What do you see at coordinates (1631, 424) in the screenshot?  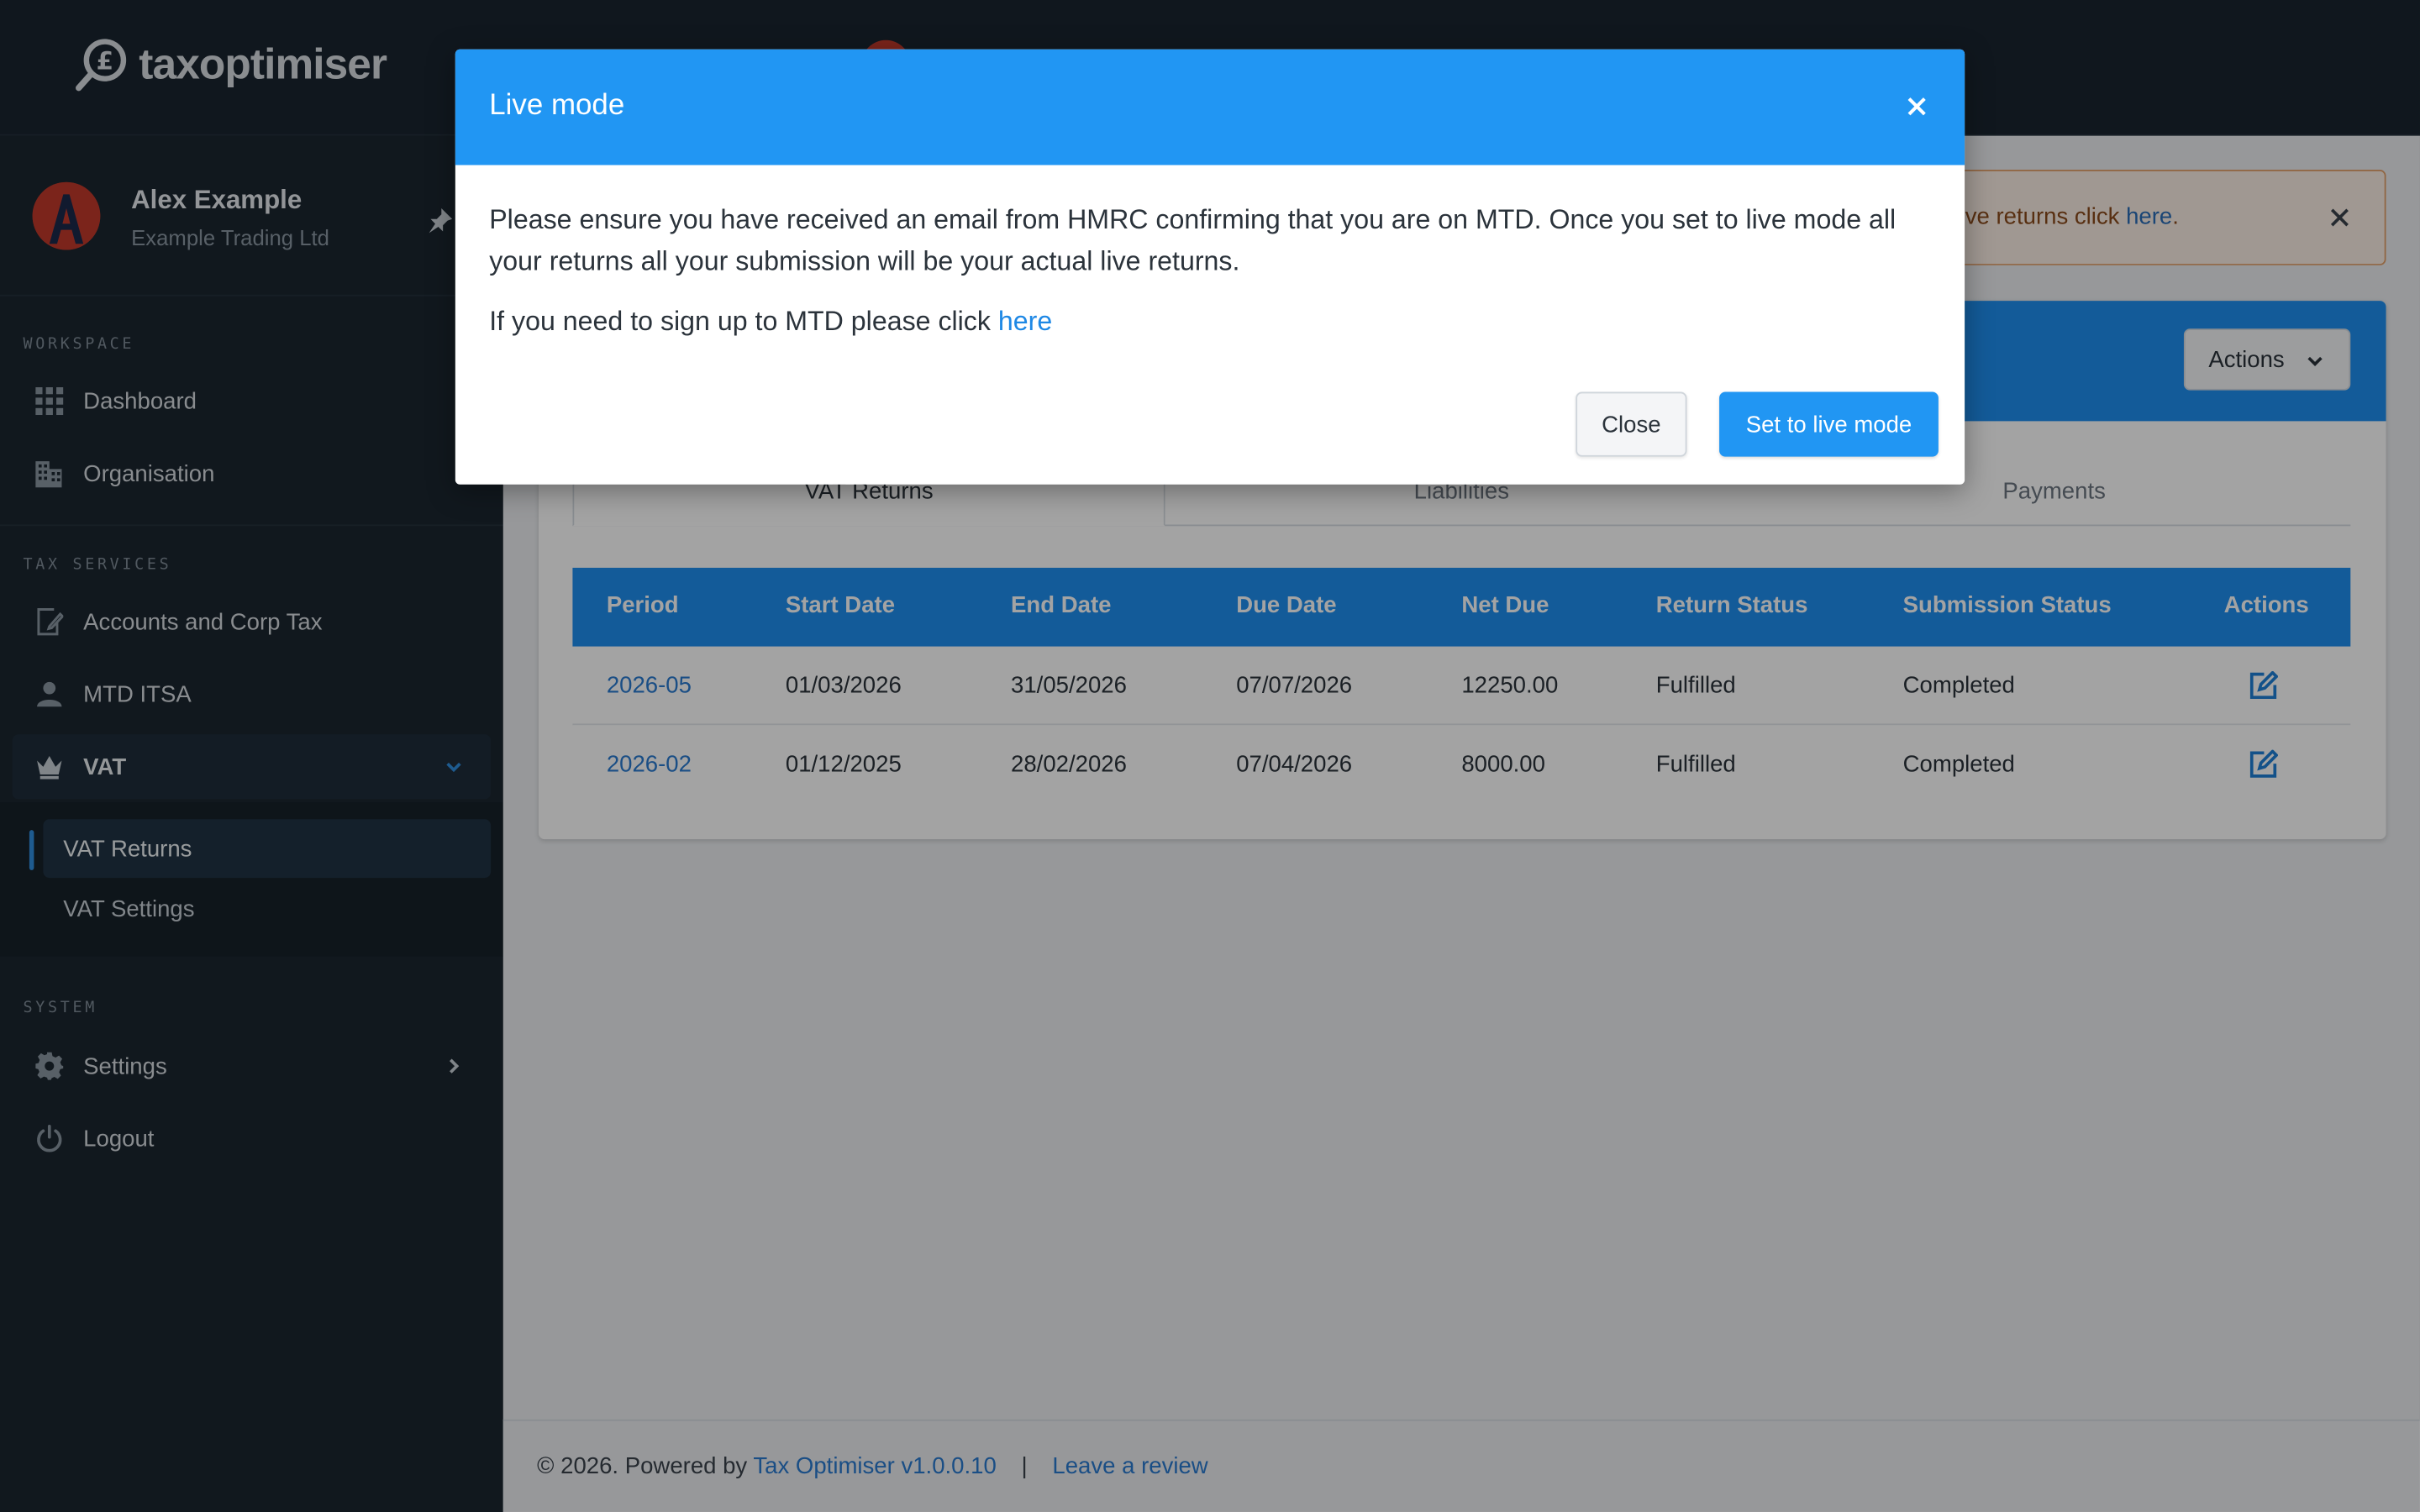 I see `close-button: Close` at bounding box center [1631, 424].